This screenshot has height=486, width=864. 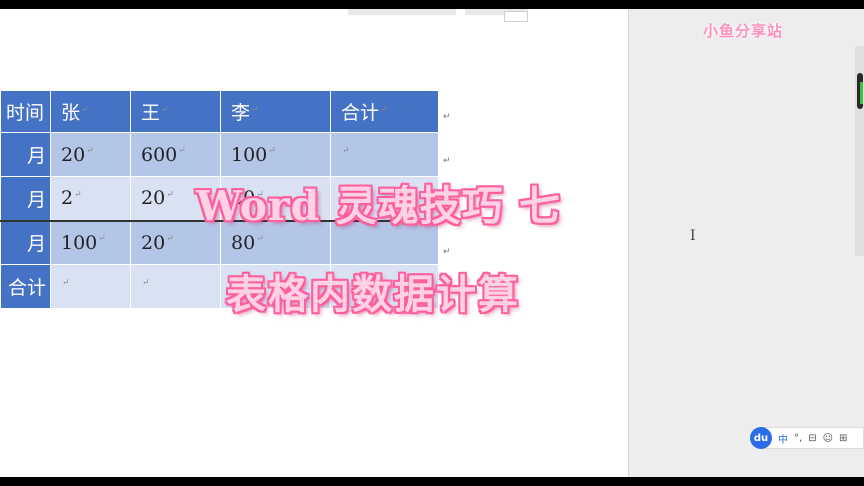 I want to click on baidu-ime-logo-icon: du, so click(x=761, y=438).